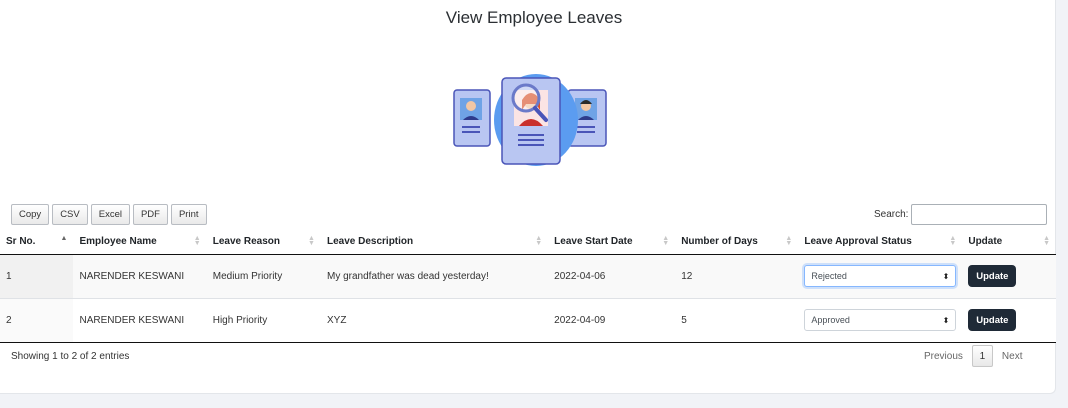 This screenshot has width=1068, height=408. Describe the element at coordinates (434, 320) in the screenshot. I see `cell-leave-description: XYZ` at that location.